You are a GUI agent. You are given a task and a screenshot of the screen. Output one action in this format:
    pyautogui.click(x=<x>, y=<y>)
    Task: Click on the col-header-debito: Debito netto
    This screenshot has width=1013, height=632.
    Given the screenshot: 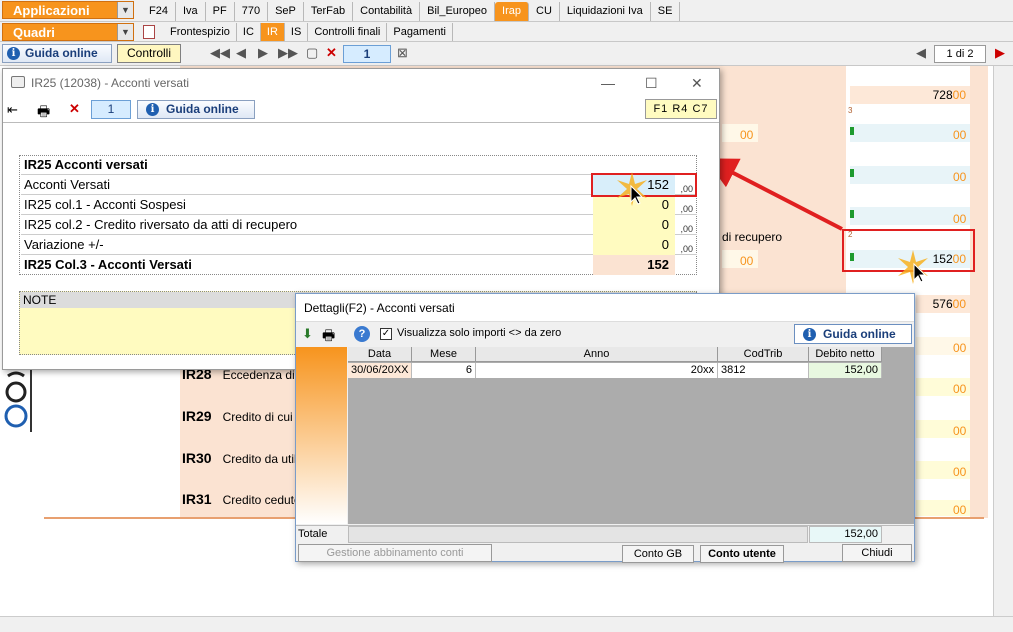 What is the action you would take?
    pyautogui.click(x=845, y=354)
    